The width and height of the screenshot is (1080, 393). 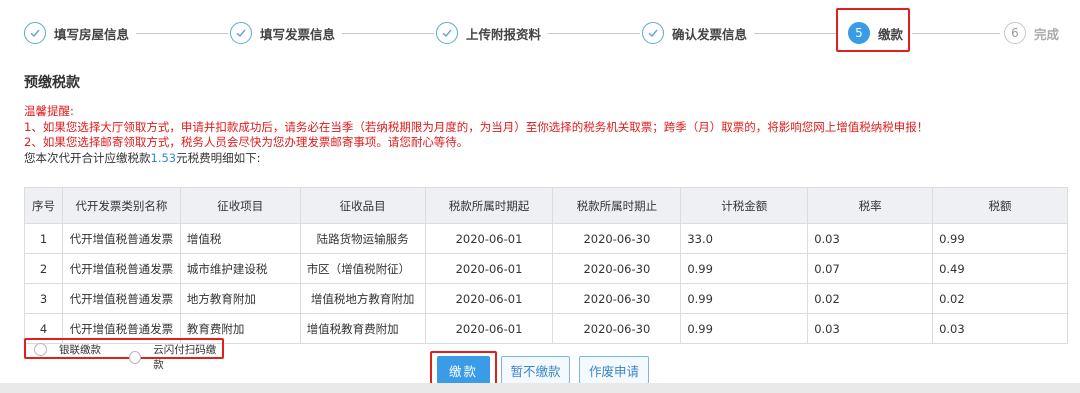 What do you see at coordinates (240, 298) in the screenshot?
I see `cell-levy-item: 地方教育附加` at bounding box center [240, 298].